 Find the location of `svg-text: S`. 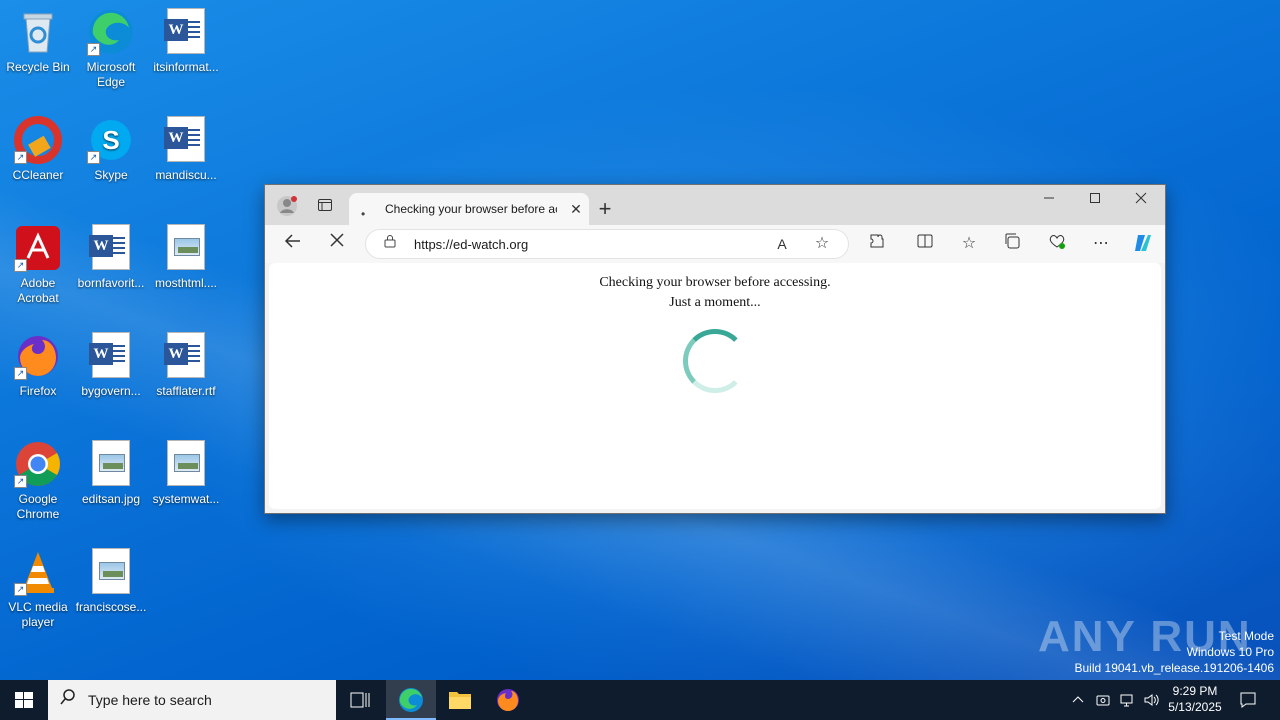

svg-text: S is located at coordinates (110, 140).